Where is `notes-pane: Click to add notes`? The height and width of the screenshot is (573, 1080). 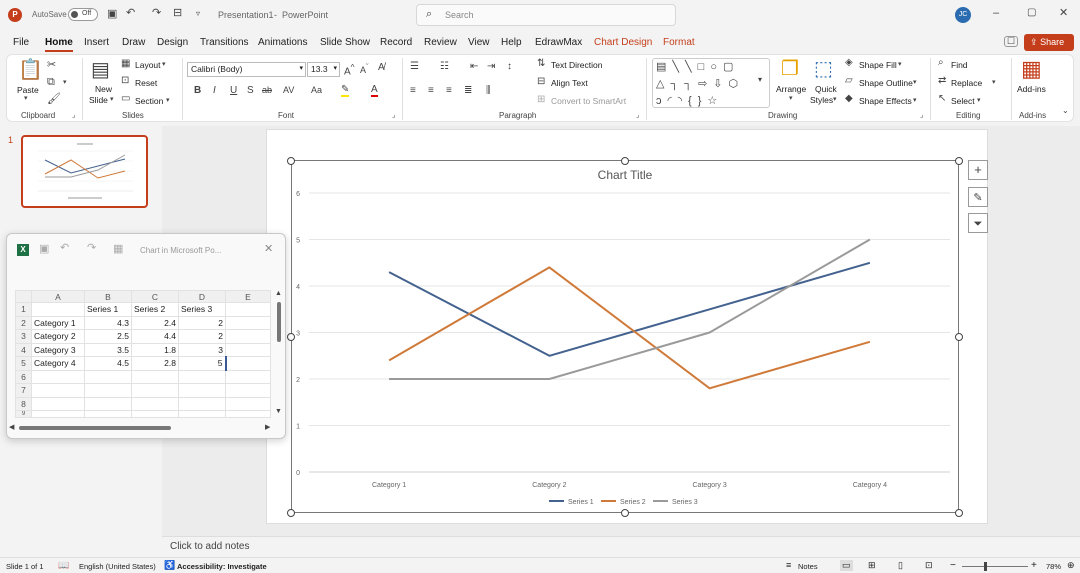 notes-pane: Click to add notes is located at coordinates (621, 546).